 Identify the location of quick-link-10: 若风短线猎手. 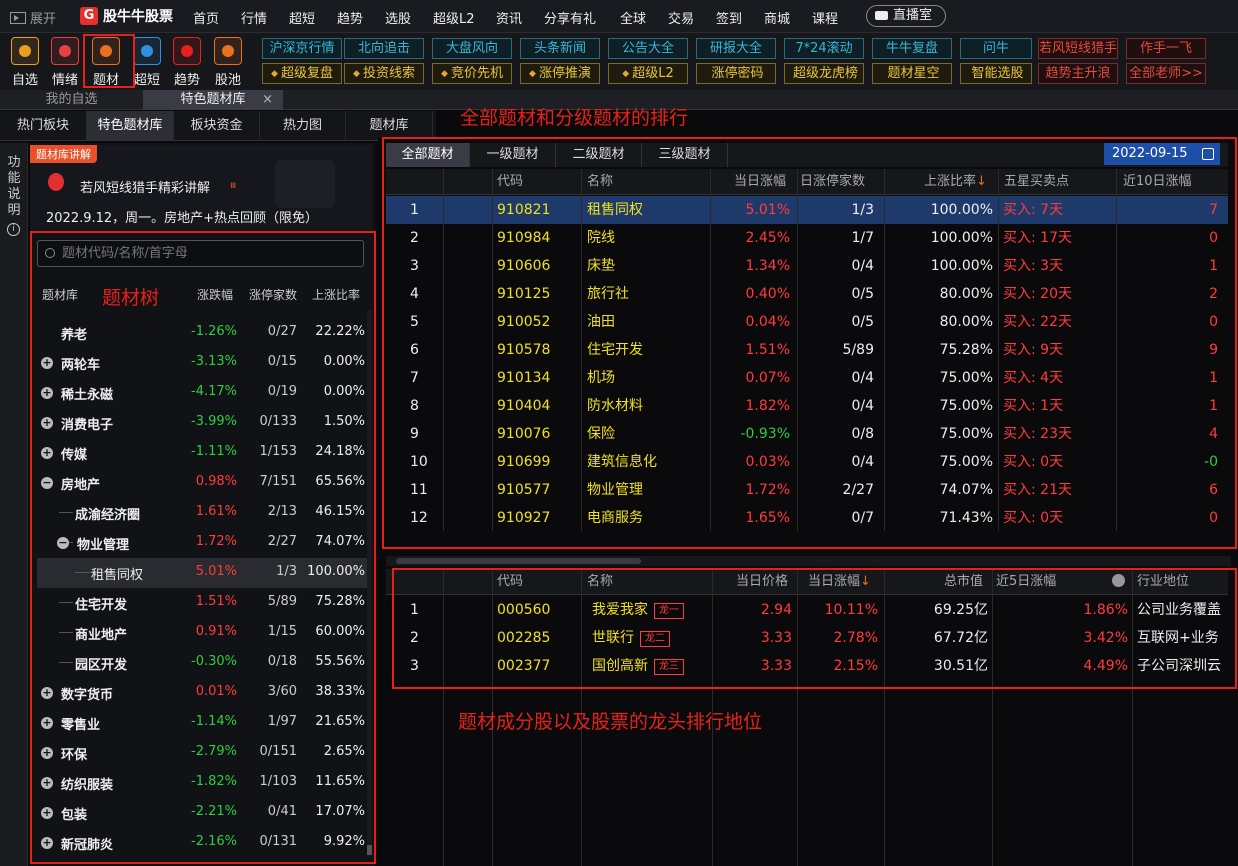
(1078, 48).